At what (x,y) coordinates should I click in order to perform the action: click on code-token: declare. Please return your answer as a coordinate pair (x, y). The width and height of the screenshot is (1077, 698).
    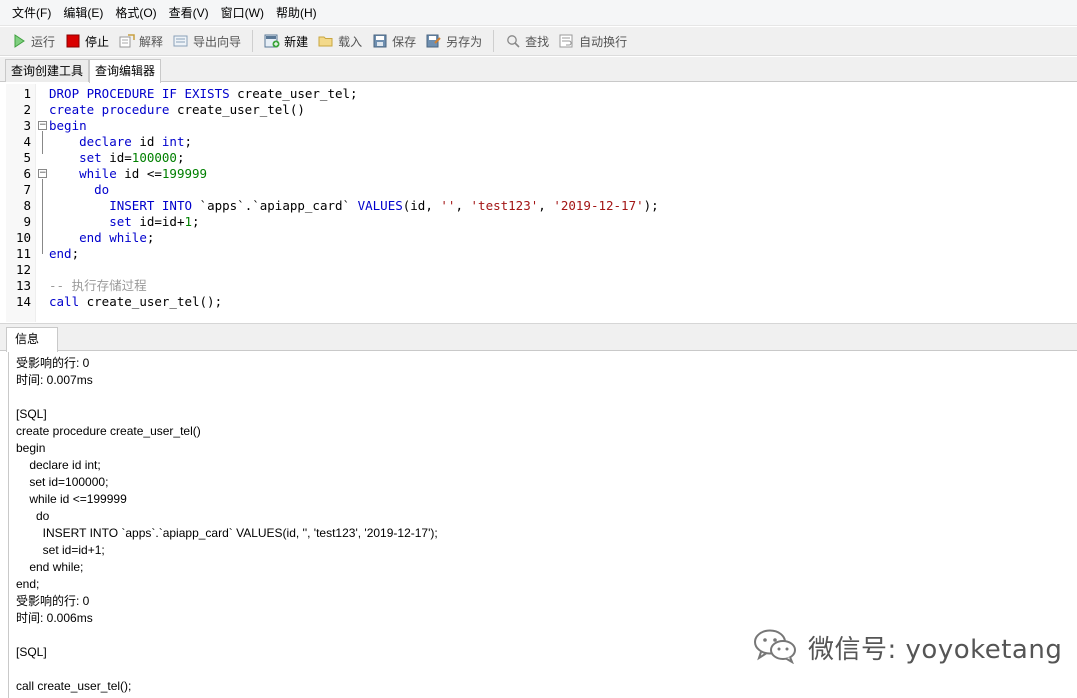
    Looking at the image, I should click on (105, 141).